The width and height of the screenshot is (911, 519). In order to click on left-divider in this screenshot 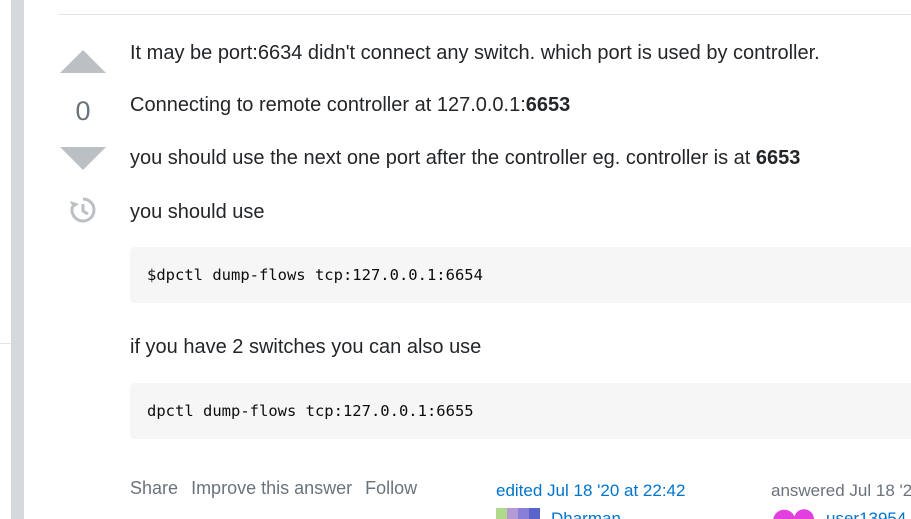, I will do `click(5, 343)`.